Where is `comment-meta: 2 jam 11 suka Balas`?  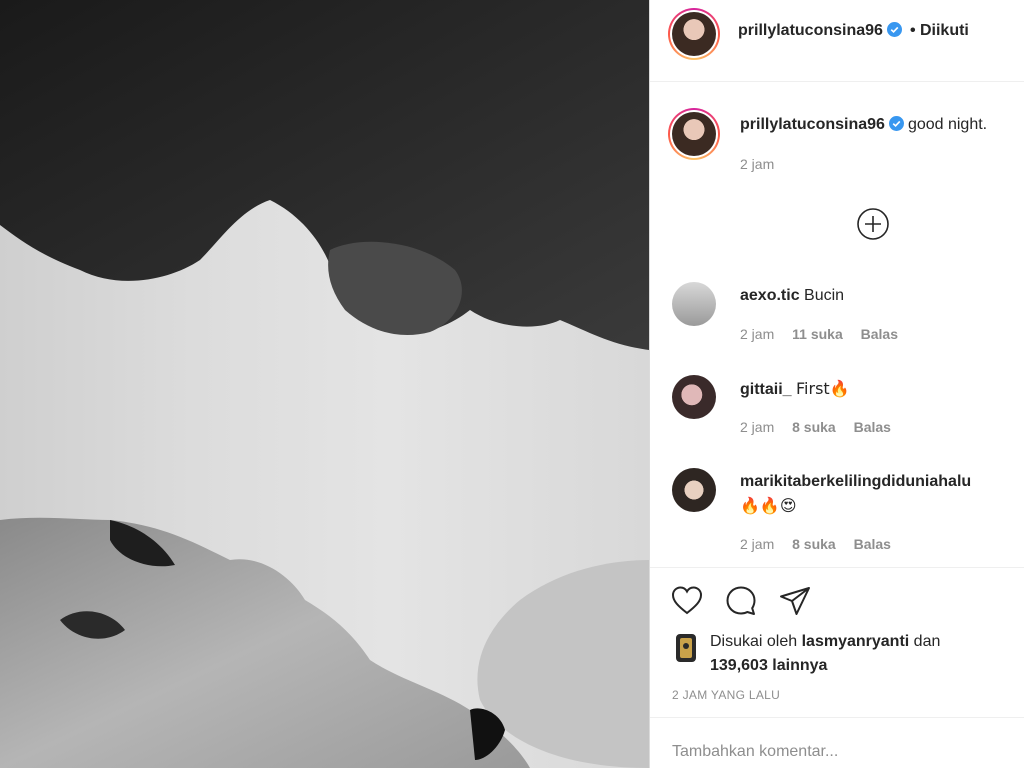
comment-meta: 2 jam 11 suka Balas is located at coordinates (826, 334).